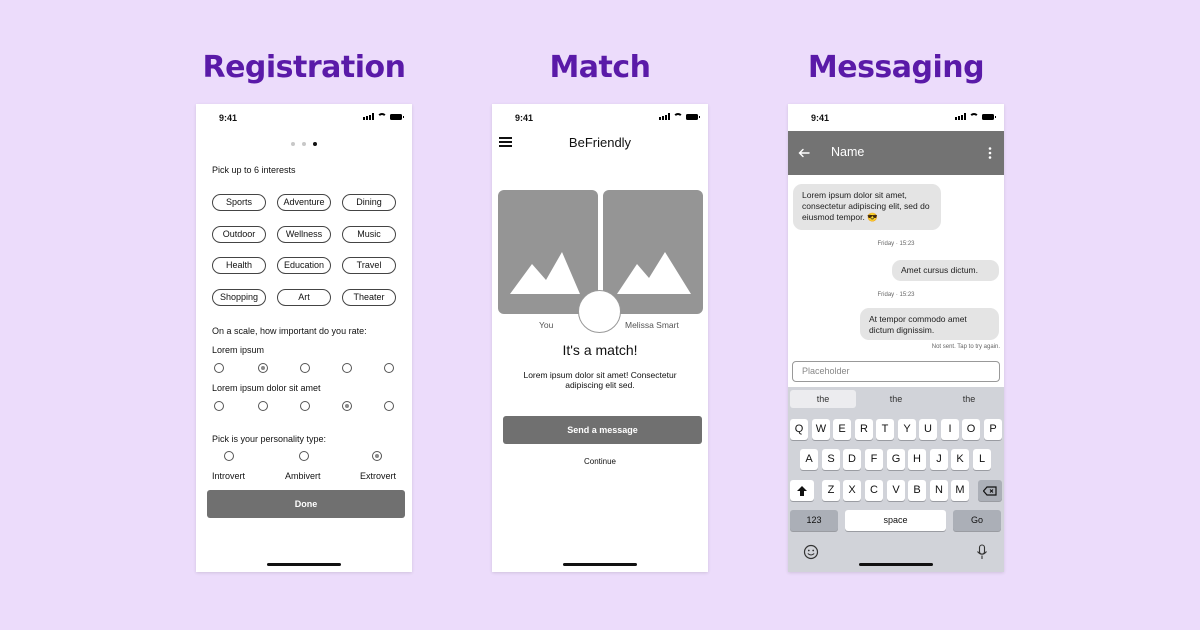  I want to click on key: Z, so click(831, 490).